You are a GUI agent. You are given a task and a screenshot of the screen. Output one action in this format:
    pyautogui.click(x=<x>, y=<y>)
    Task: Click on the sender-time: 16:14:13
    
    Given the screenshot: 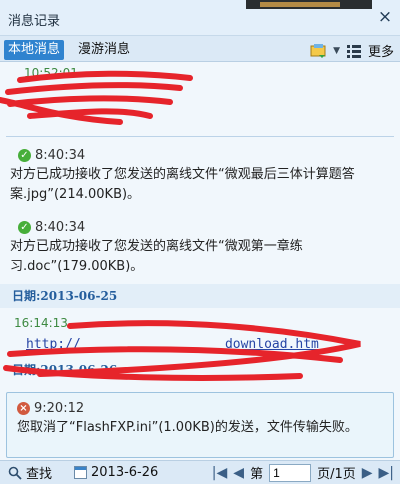 What is the action you would take?
    pyautogui.click(x=41, y=323)
    